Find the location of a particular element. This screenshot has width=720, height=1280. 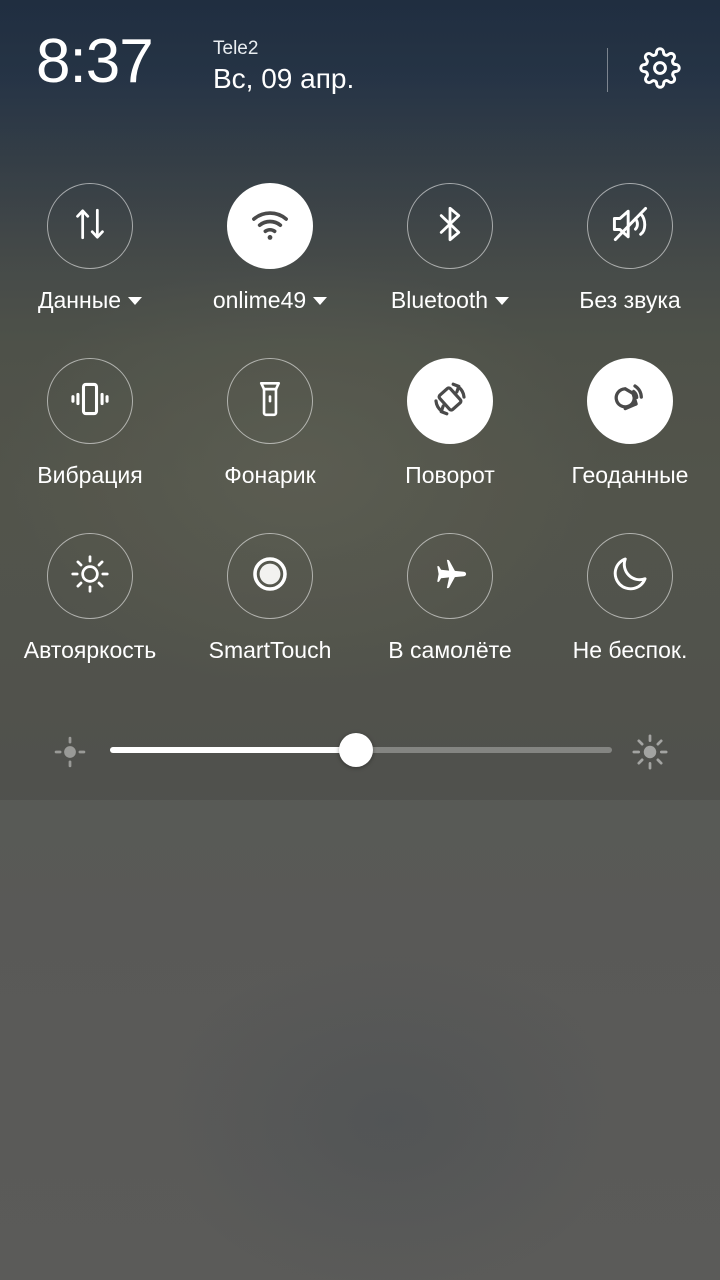

tile-bluetooth: Bluetooth is located at coordinates (450, 263).